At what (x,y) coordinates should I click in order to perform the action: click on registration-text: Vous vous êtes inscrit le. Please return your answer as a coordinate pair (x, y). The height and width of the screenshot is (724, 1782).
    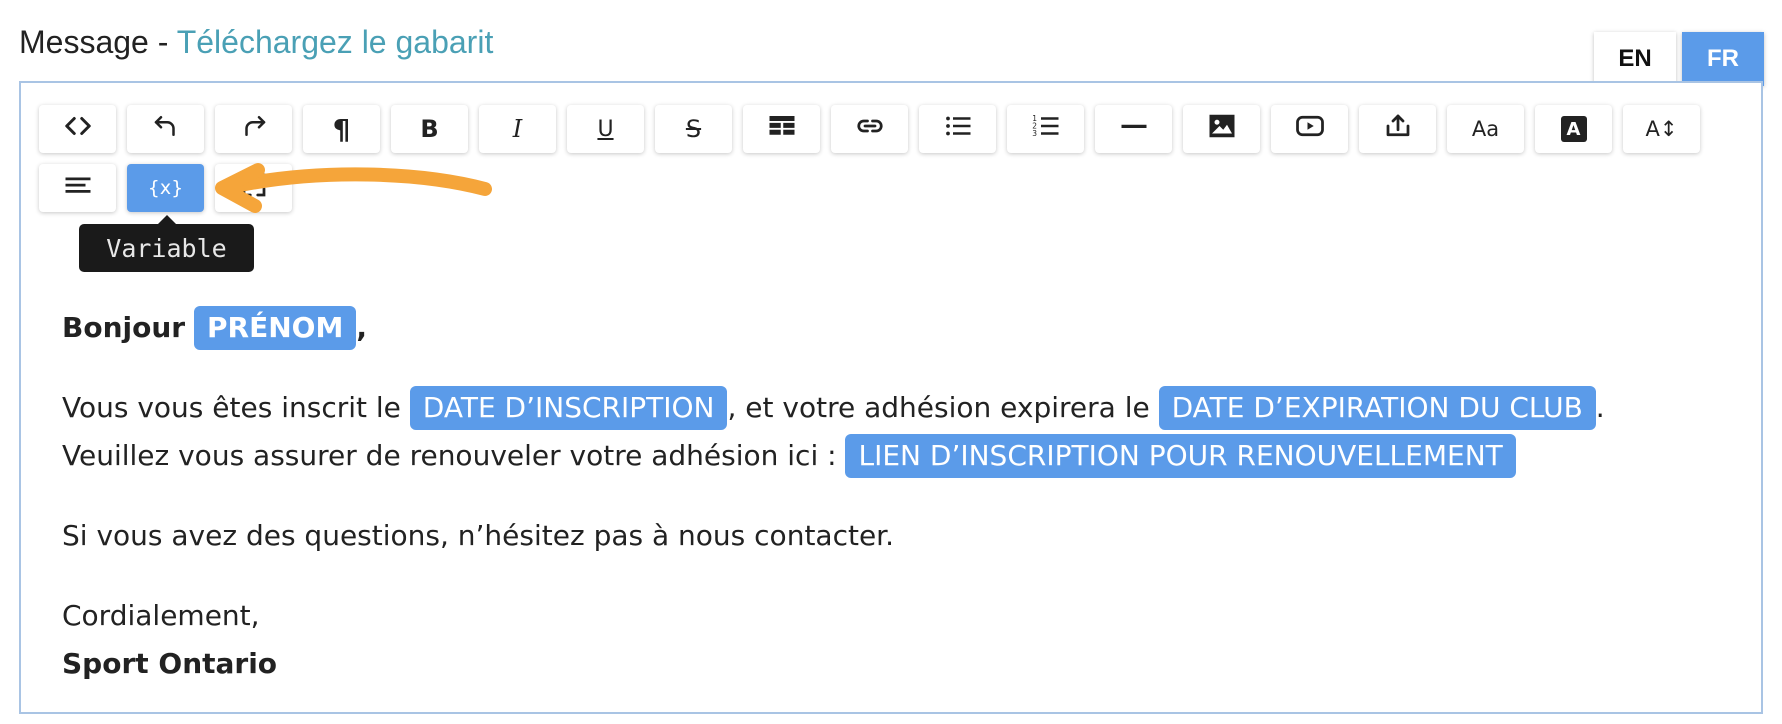
    Looking at the image, I should click on (231, 407).